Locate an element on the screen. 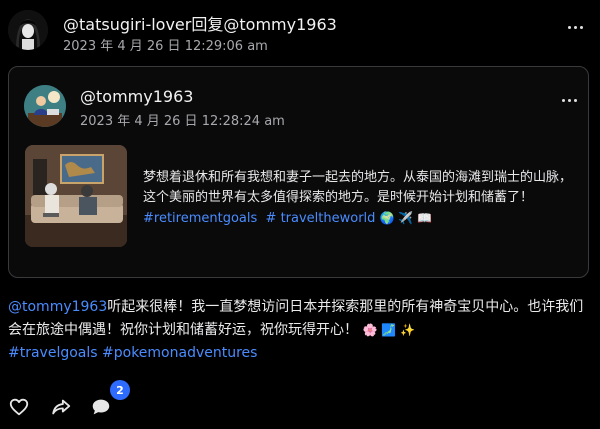 The width and height of the screenshot is (600, 429). couple-sofa-image-icon is located at coordinates (76, 196).